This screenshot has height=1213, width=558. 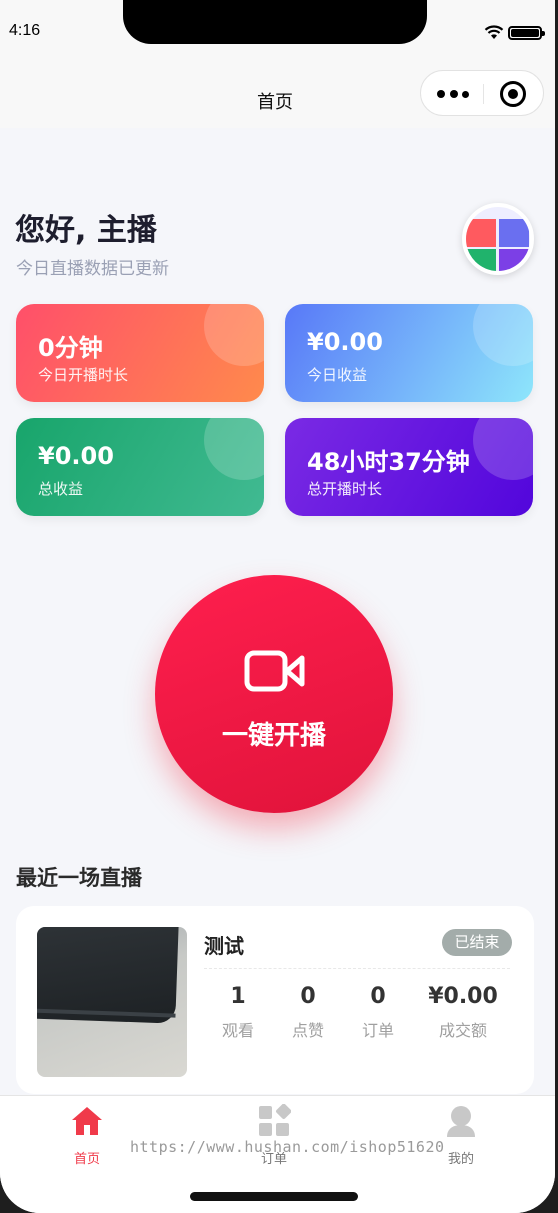 I want to click on grid-icon, so click(x=275, y=1119).